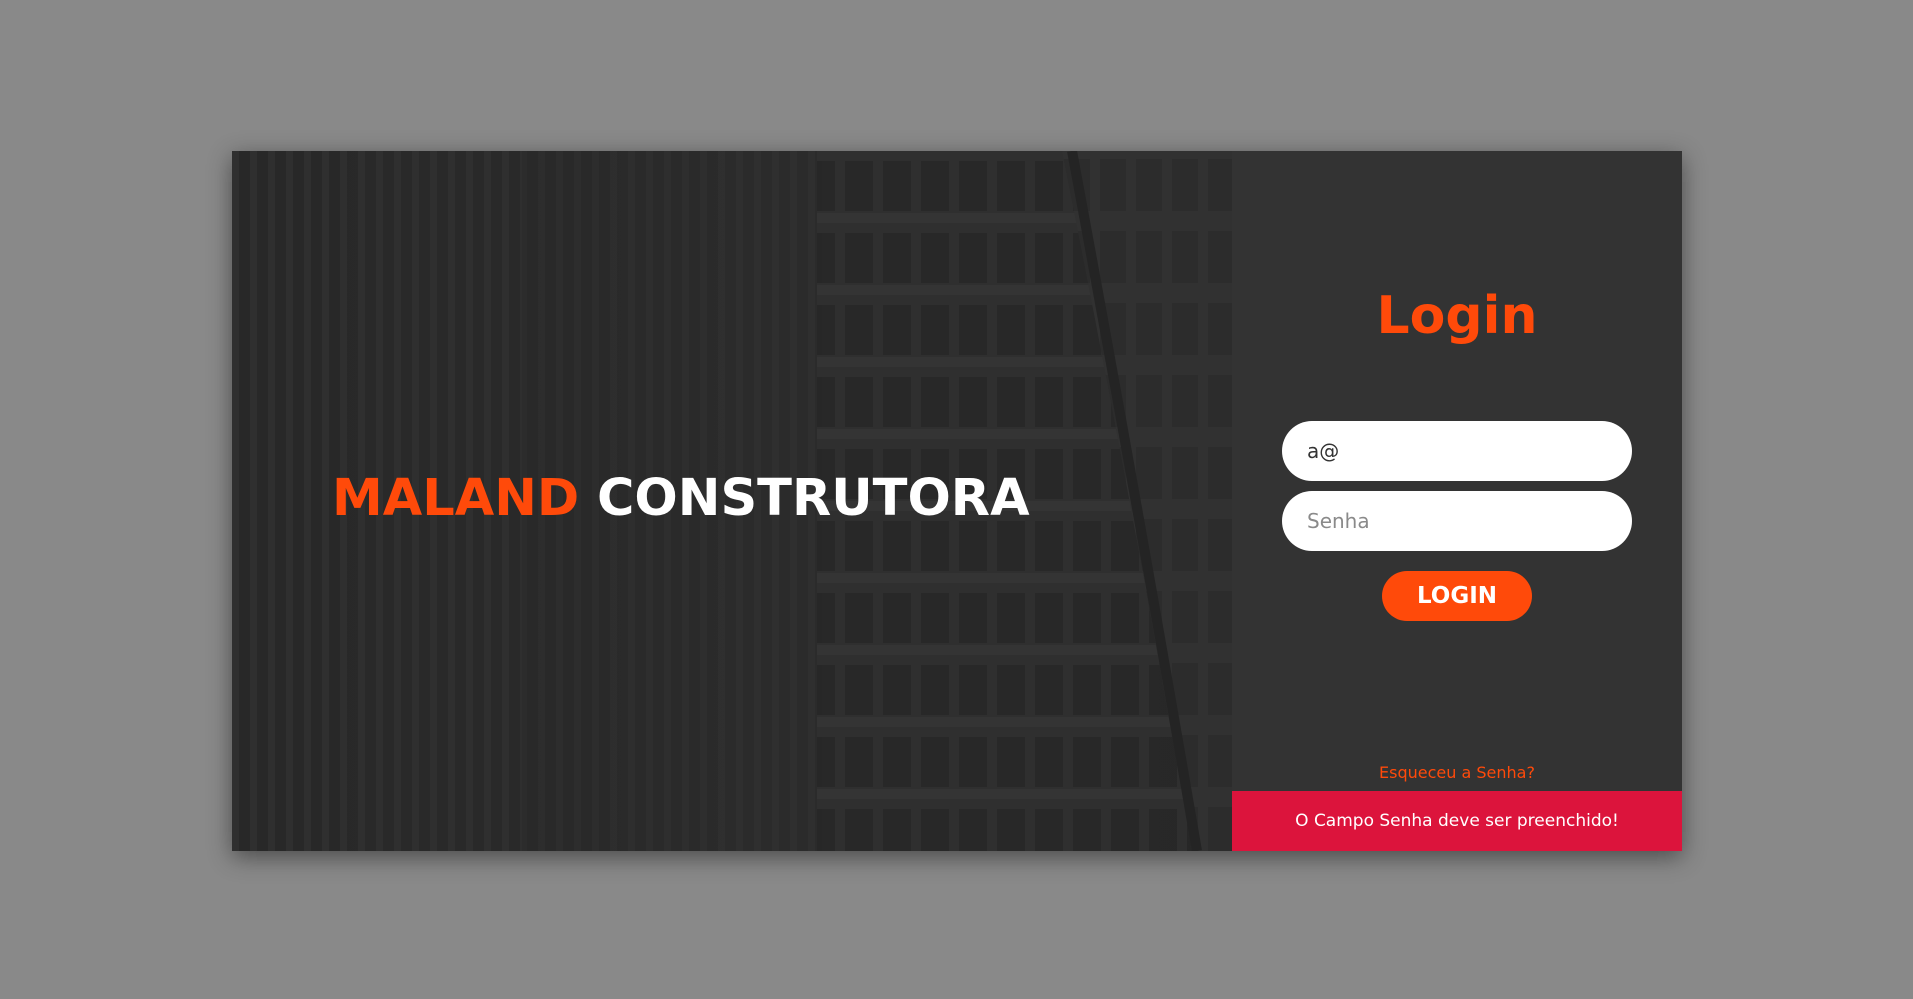 This screenshot has width=1913, height=999. Describe the element at coordinates (456, 498) in the screenshot. I see `brand-title-accent: MALAND` at that location.